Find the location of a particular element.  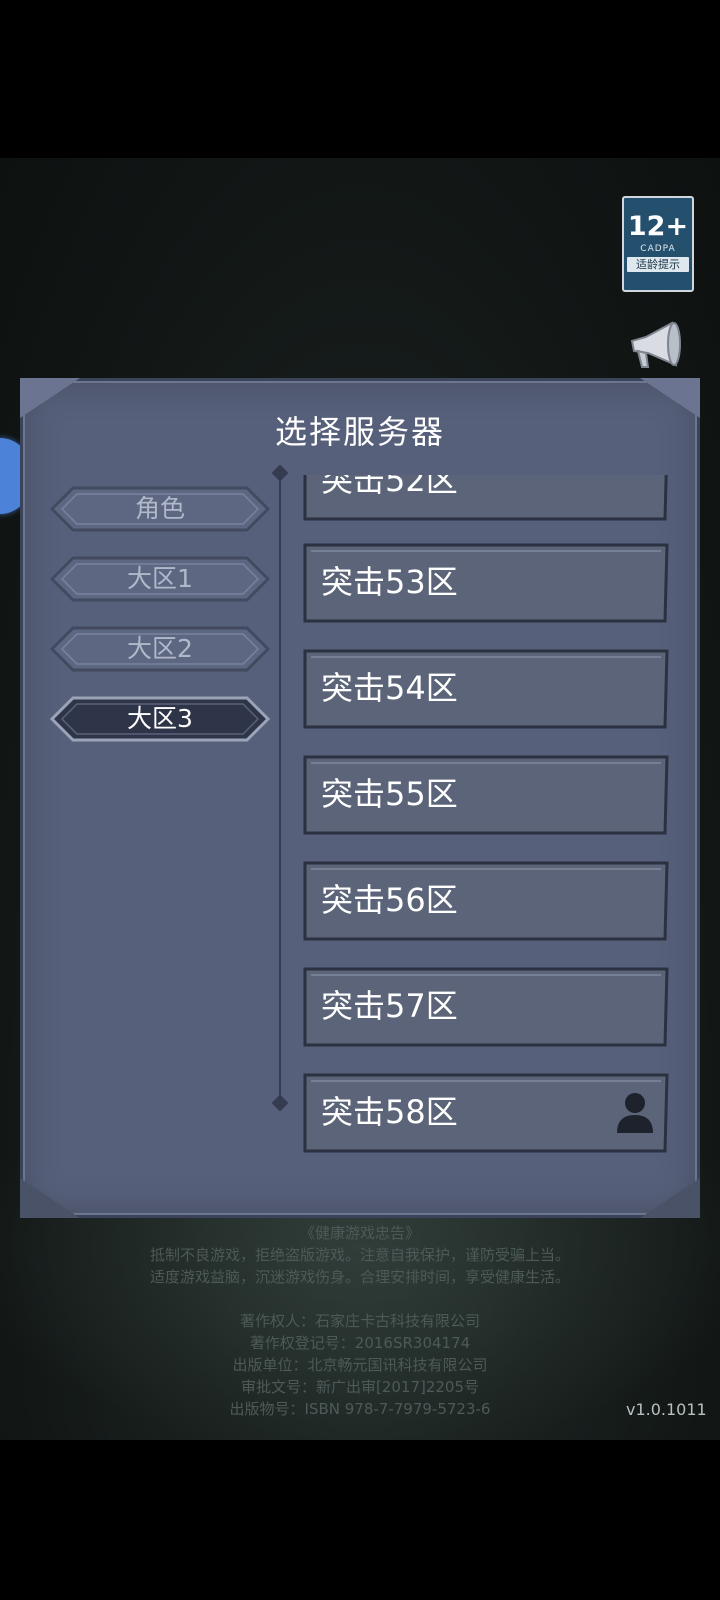

health-notice-line: 适度游戏益脑，沉迷游戏伤身。合理安排时间，享受健康生活。 is located at coordinates (359, 1277).